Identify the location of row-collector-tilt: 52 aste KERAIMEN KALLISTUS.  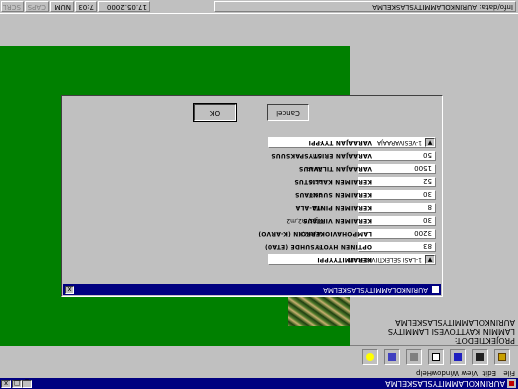
(251, 181).